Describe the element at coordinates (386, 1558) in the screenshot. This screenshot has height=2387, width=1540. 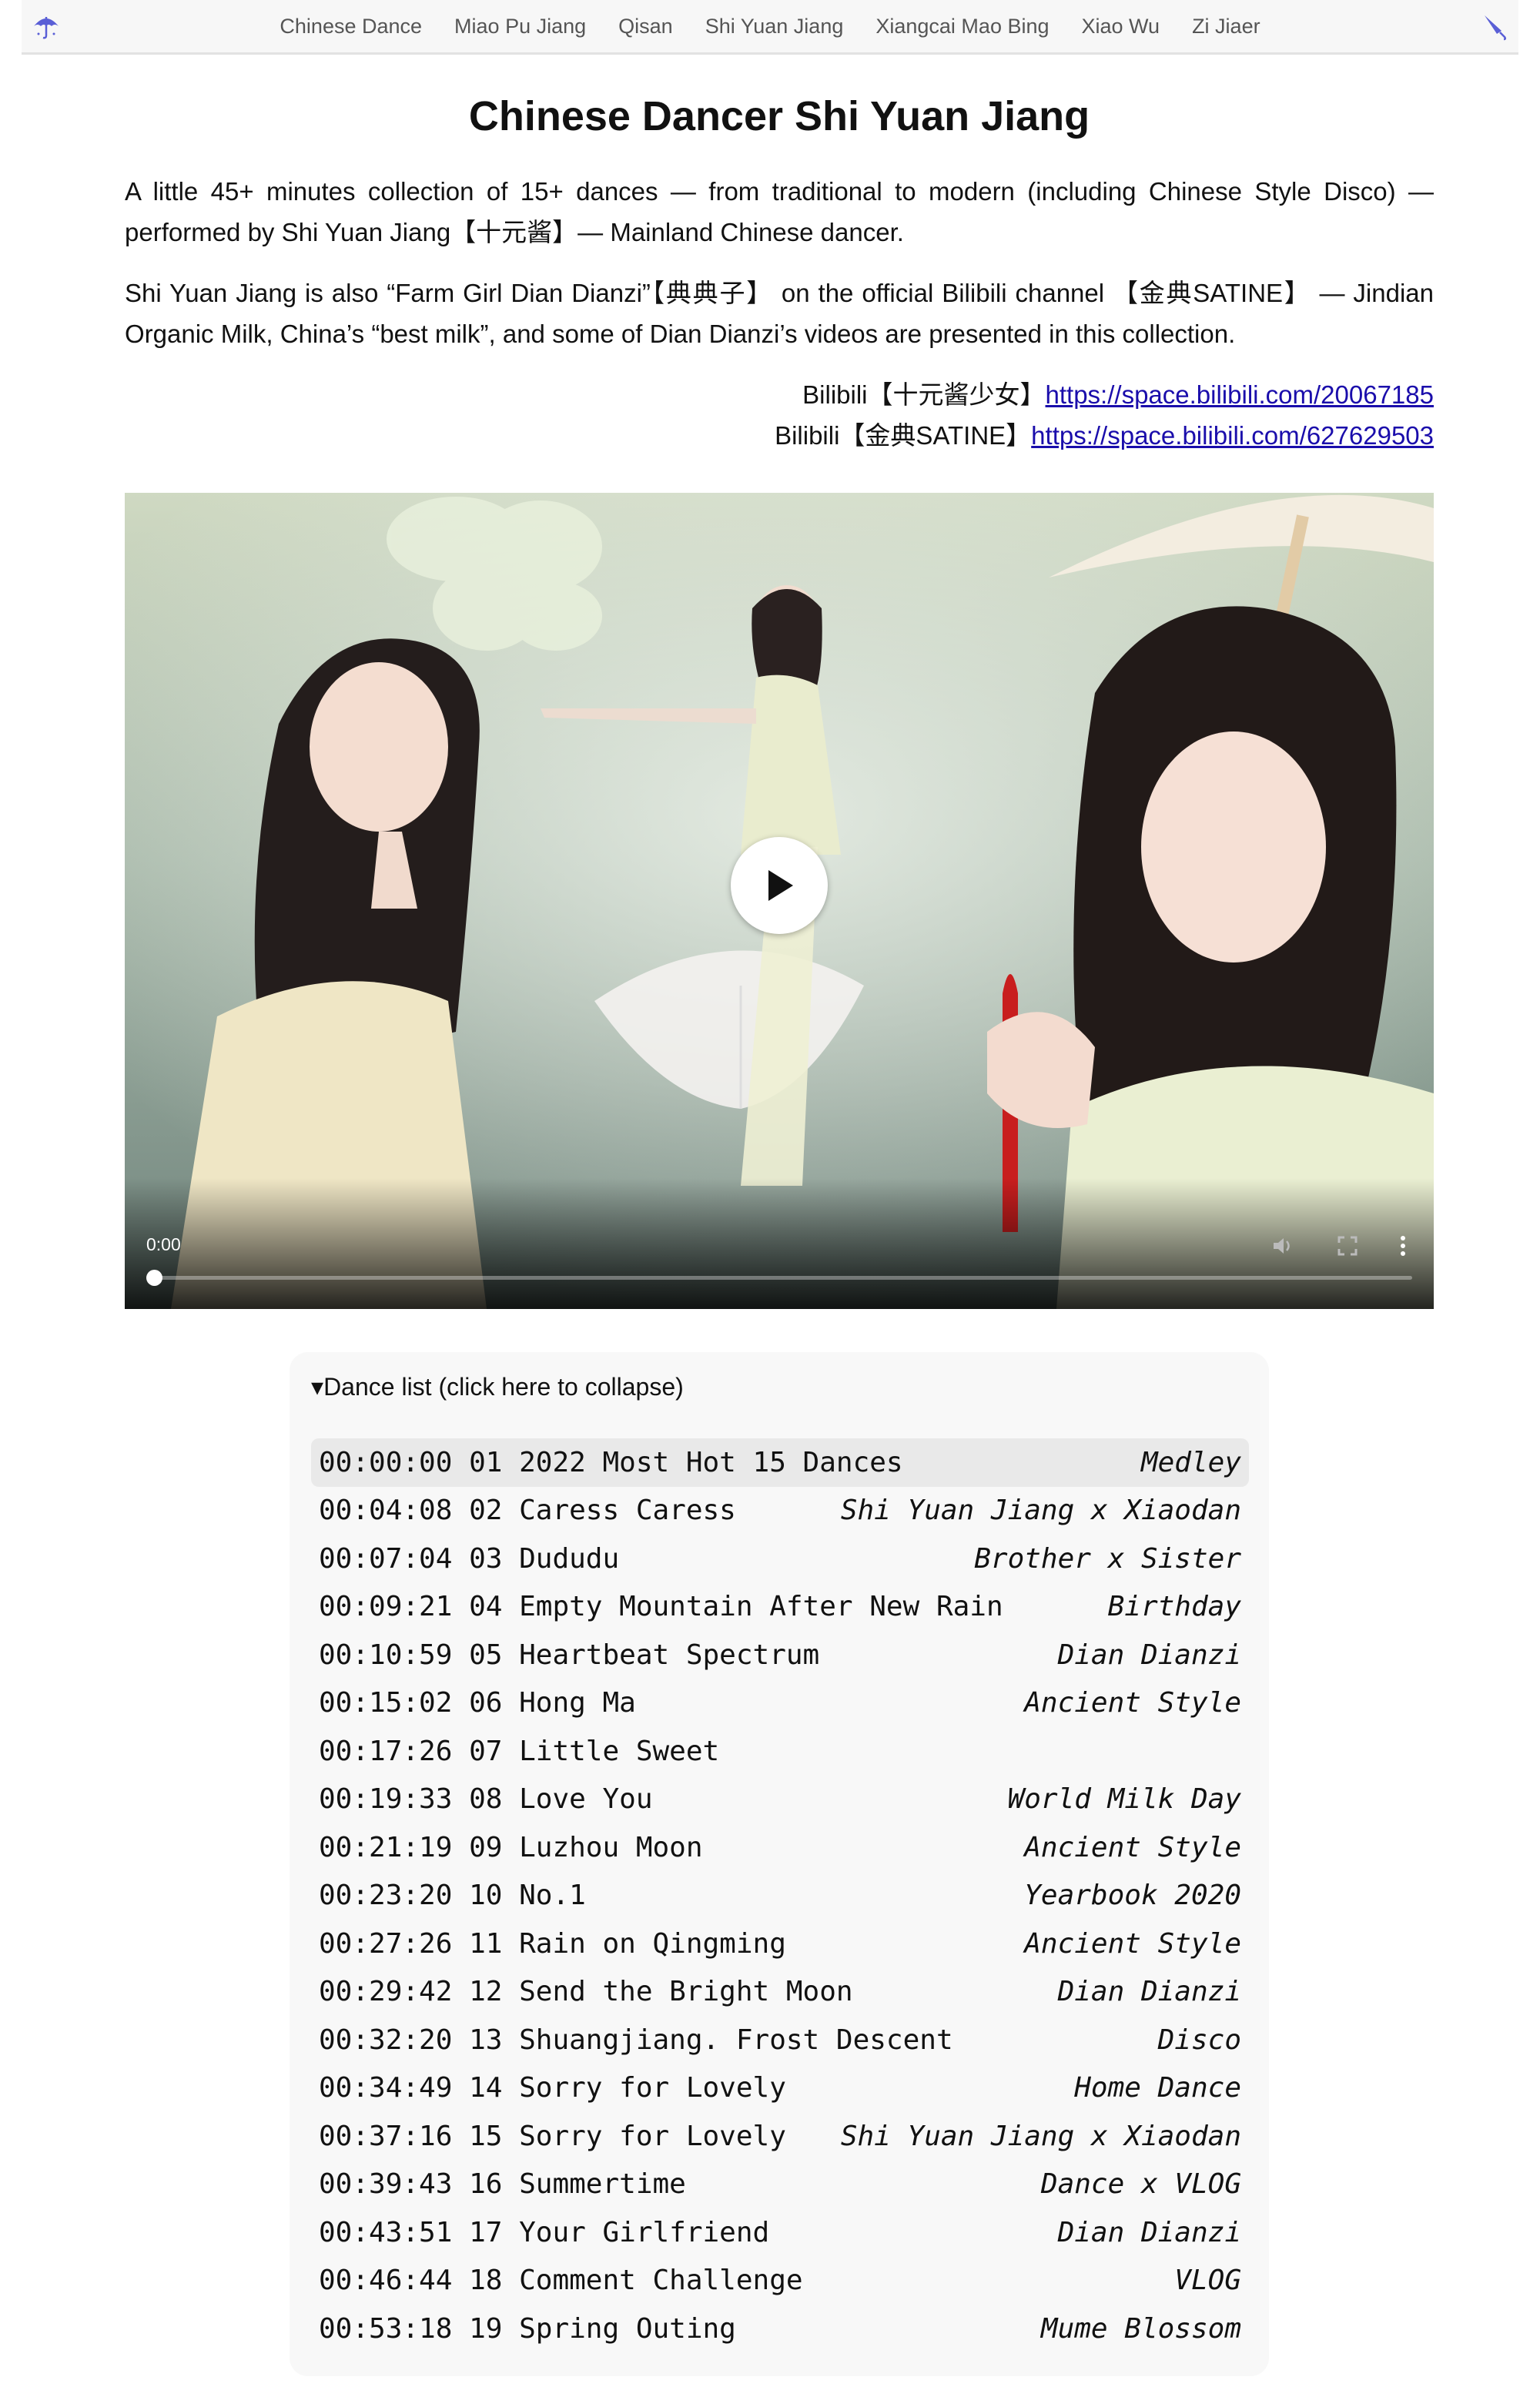
I see `dance-timestamp: 00:07:04` at that location.